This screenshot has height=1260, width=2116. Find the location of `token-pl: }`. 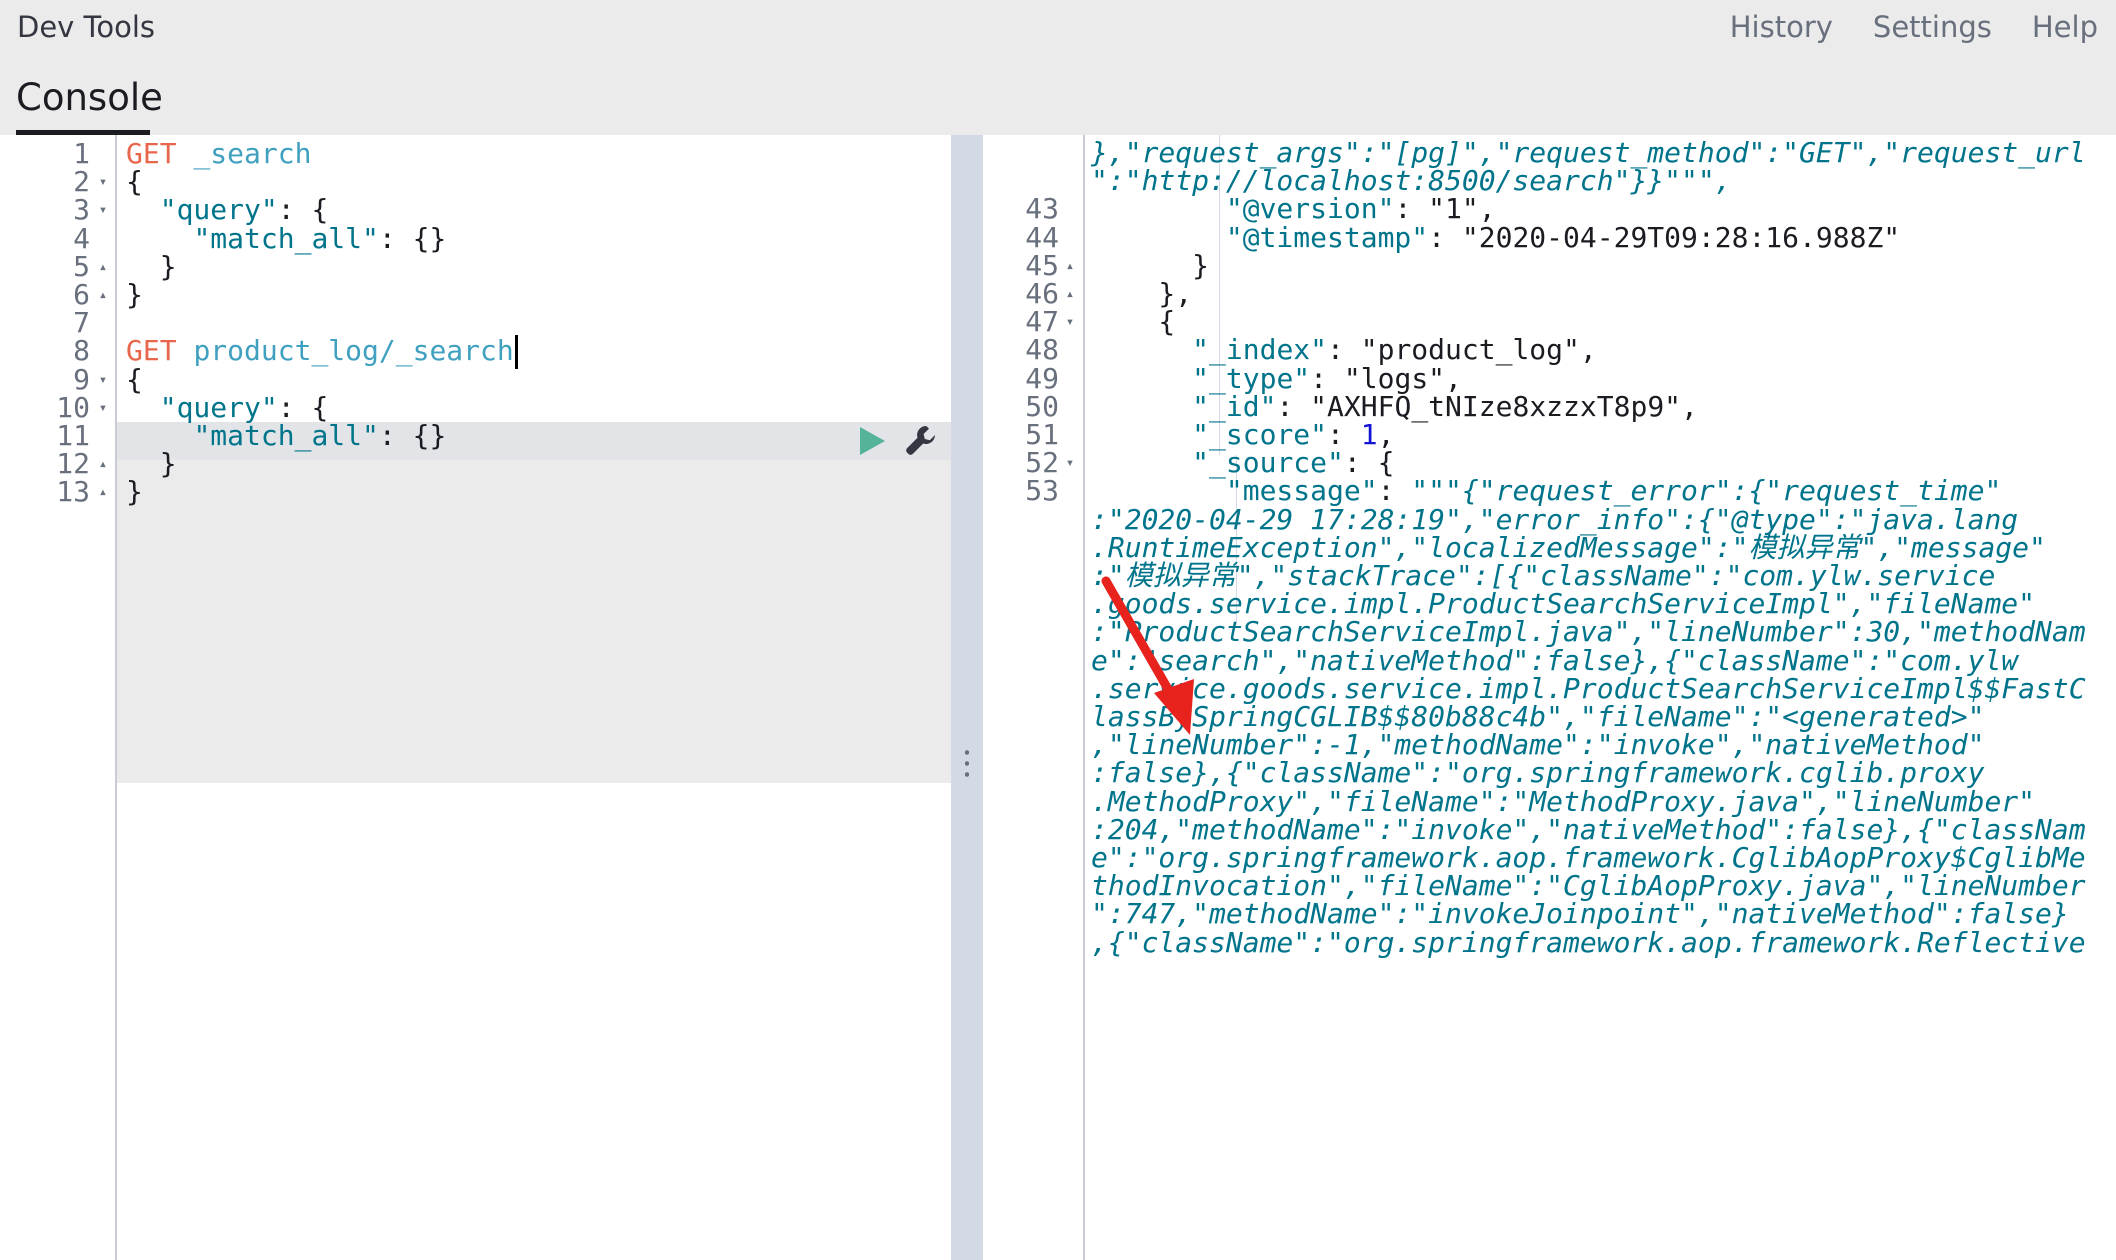

token-pl: } is located at coordinates (134, 492).